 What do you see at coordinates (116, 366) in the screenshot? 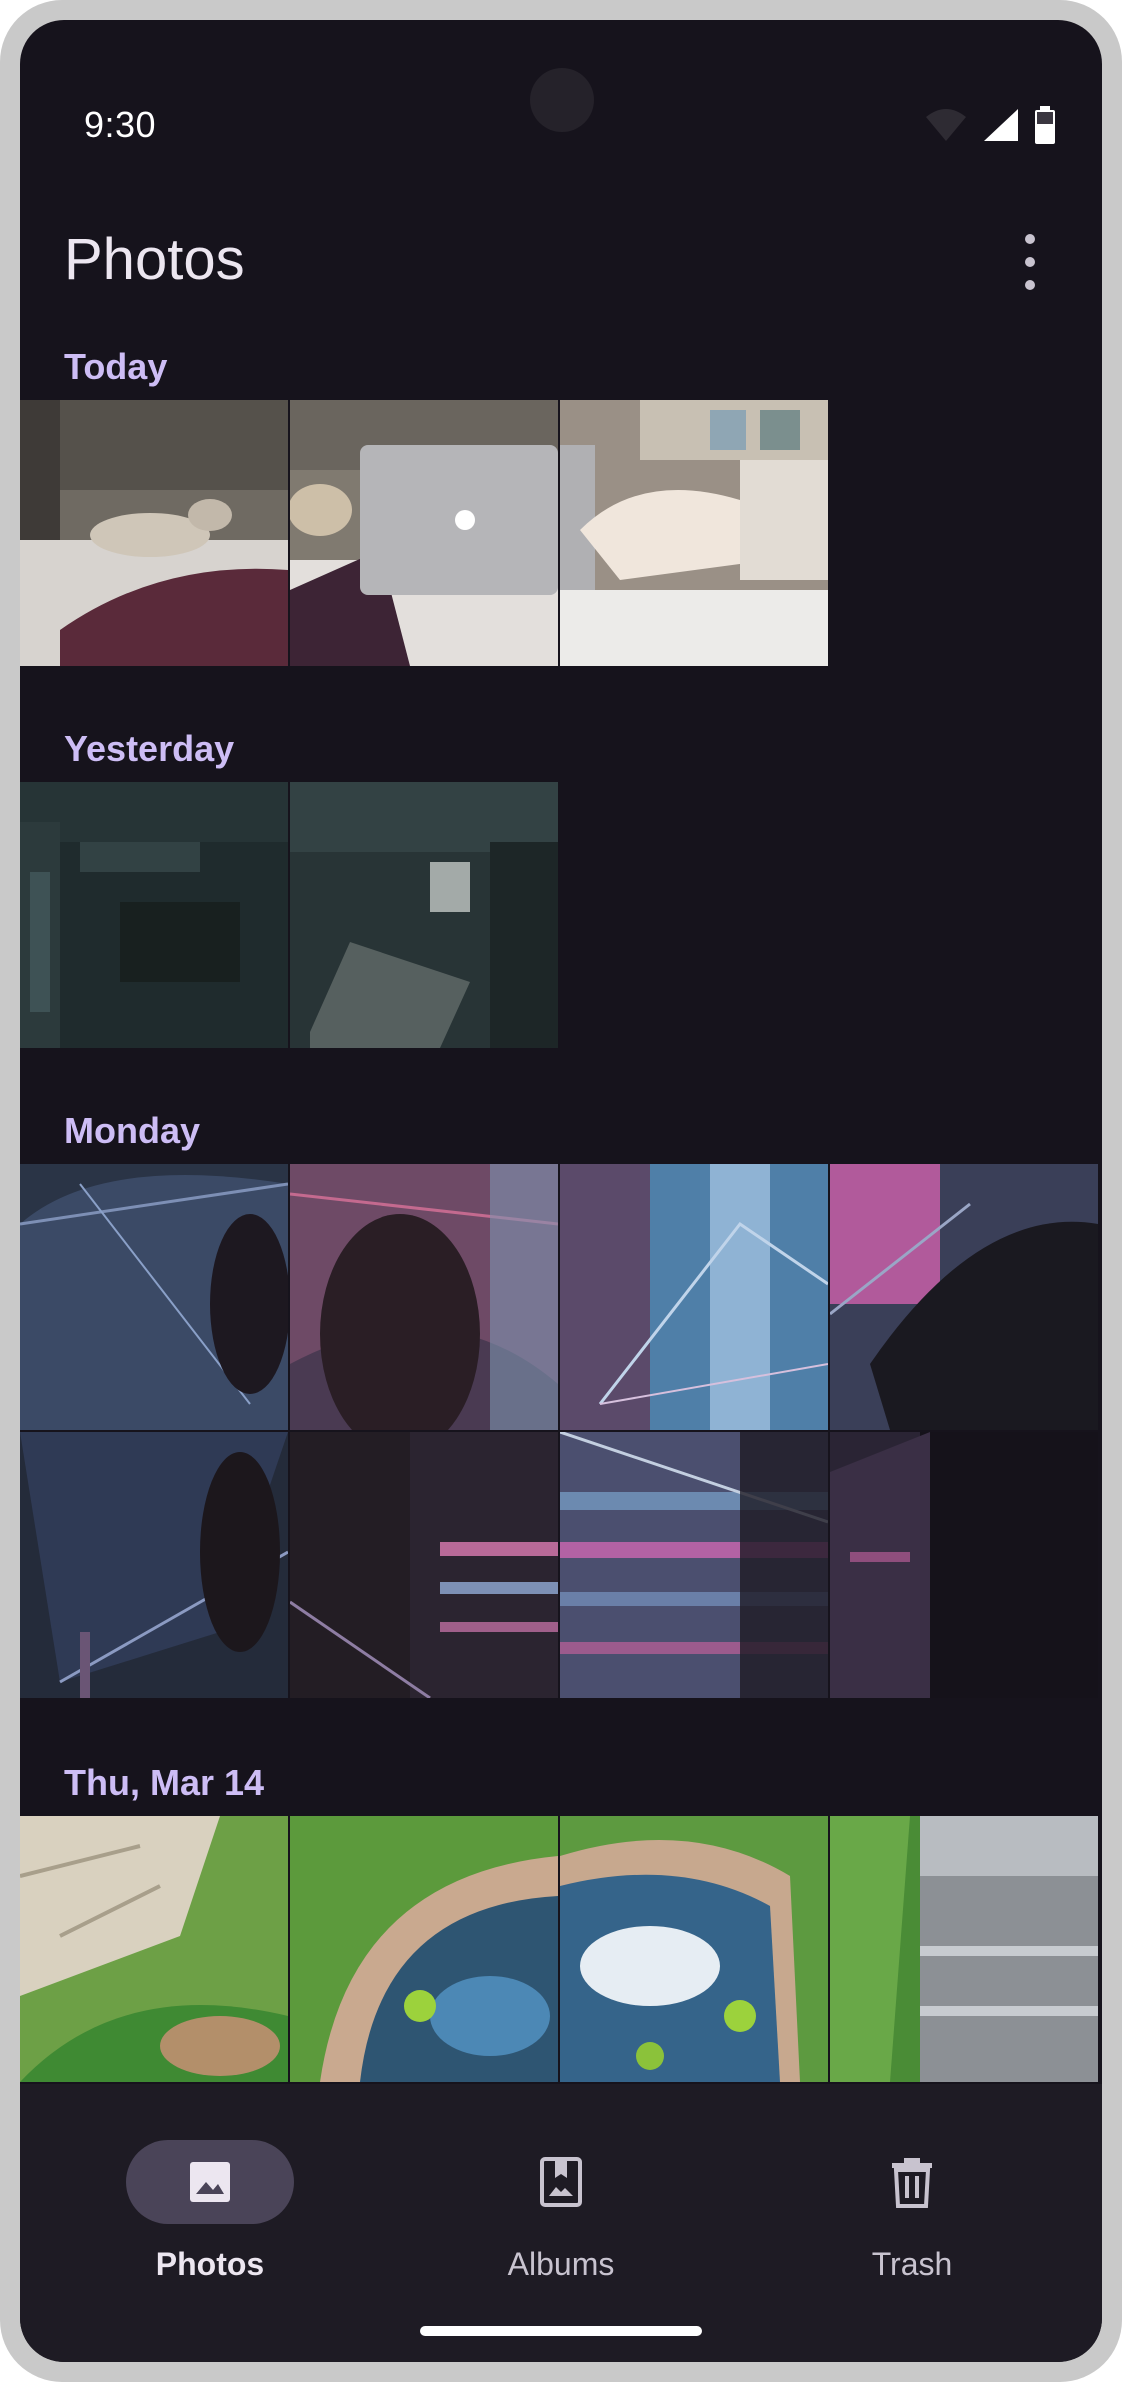
I see `section-header-today: Today` at bounding box center [116, 366].